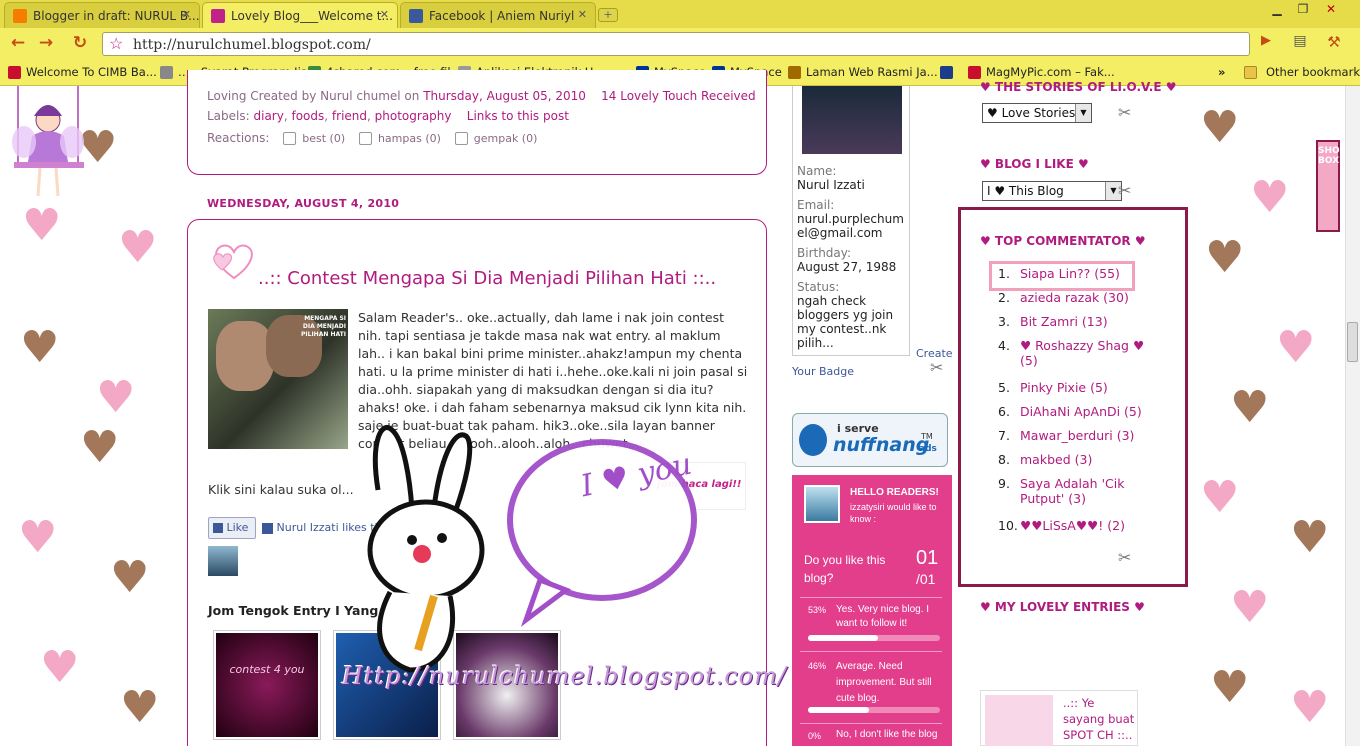  I want to click on thumbs-up-icon, so click(218, 528).